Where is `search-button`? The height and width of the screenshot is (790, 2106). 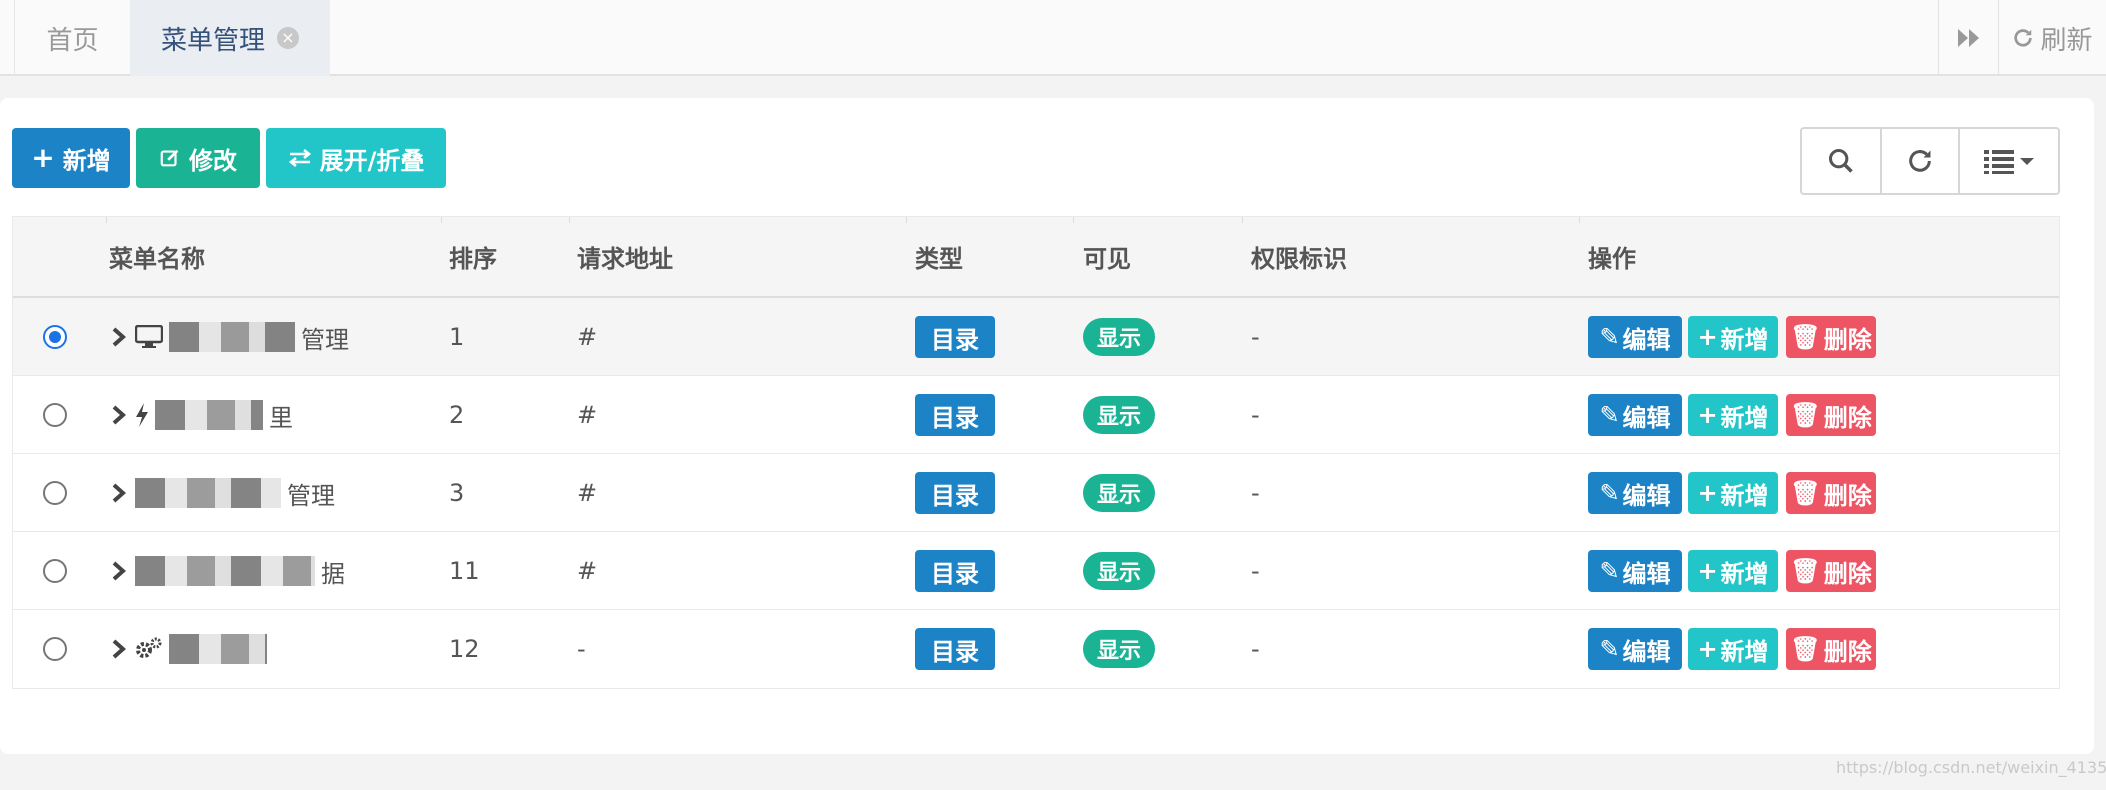 search-button is located at coordinates (1841, 161).